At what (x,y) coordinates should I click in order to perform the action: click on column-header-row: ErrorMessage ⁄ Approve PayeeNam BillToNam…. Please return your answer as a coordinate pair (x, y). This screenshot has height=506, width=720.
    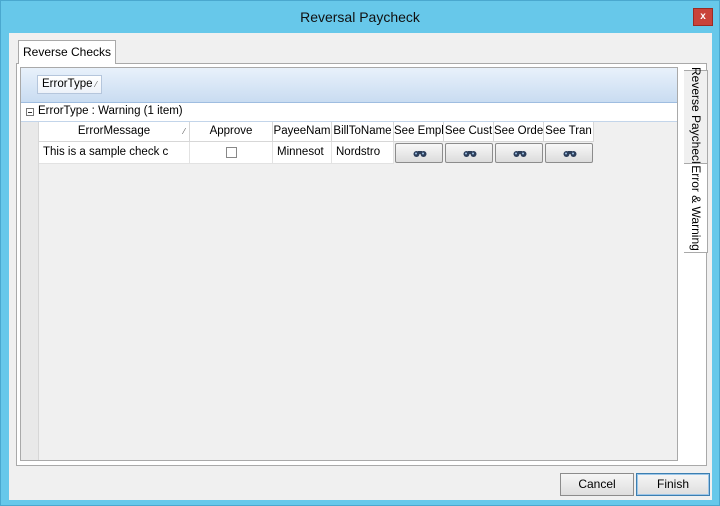
    Looking at the image, I should click on (349, 132).